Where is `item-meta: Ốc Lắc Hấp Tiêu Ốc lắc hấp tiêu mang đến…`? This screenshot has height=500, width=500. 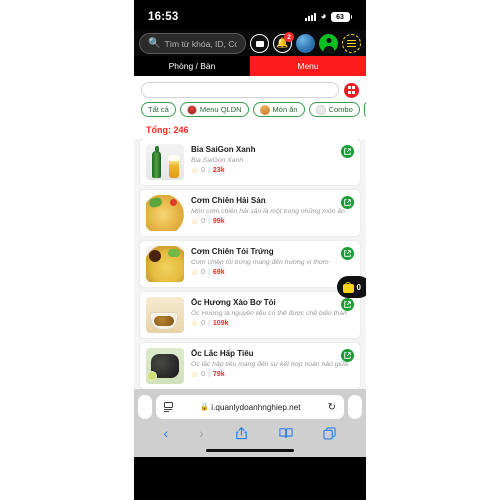
item-meta: Ốc Lắc Hấp Tiêu Ốc lắc hấp tiêu mang đến… is located at coordinates (272, 366).